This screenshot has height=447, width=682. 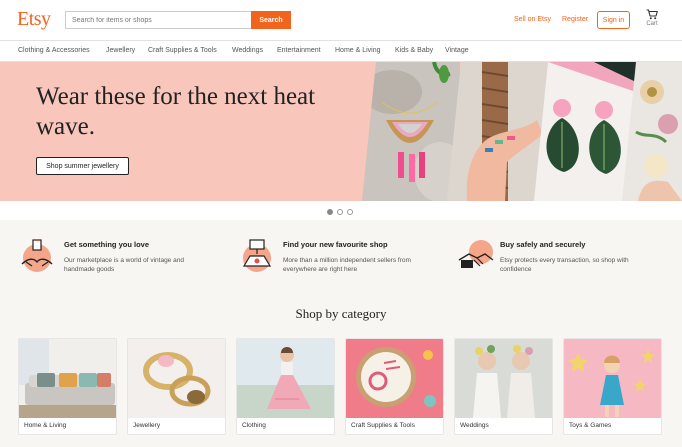 I want to click on shop-summer-jewellery-button: Shop summer jewellery, so click(x=82, y=166).